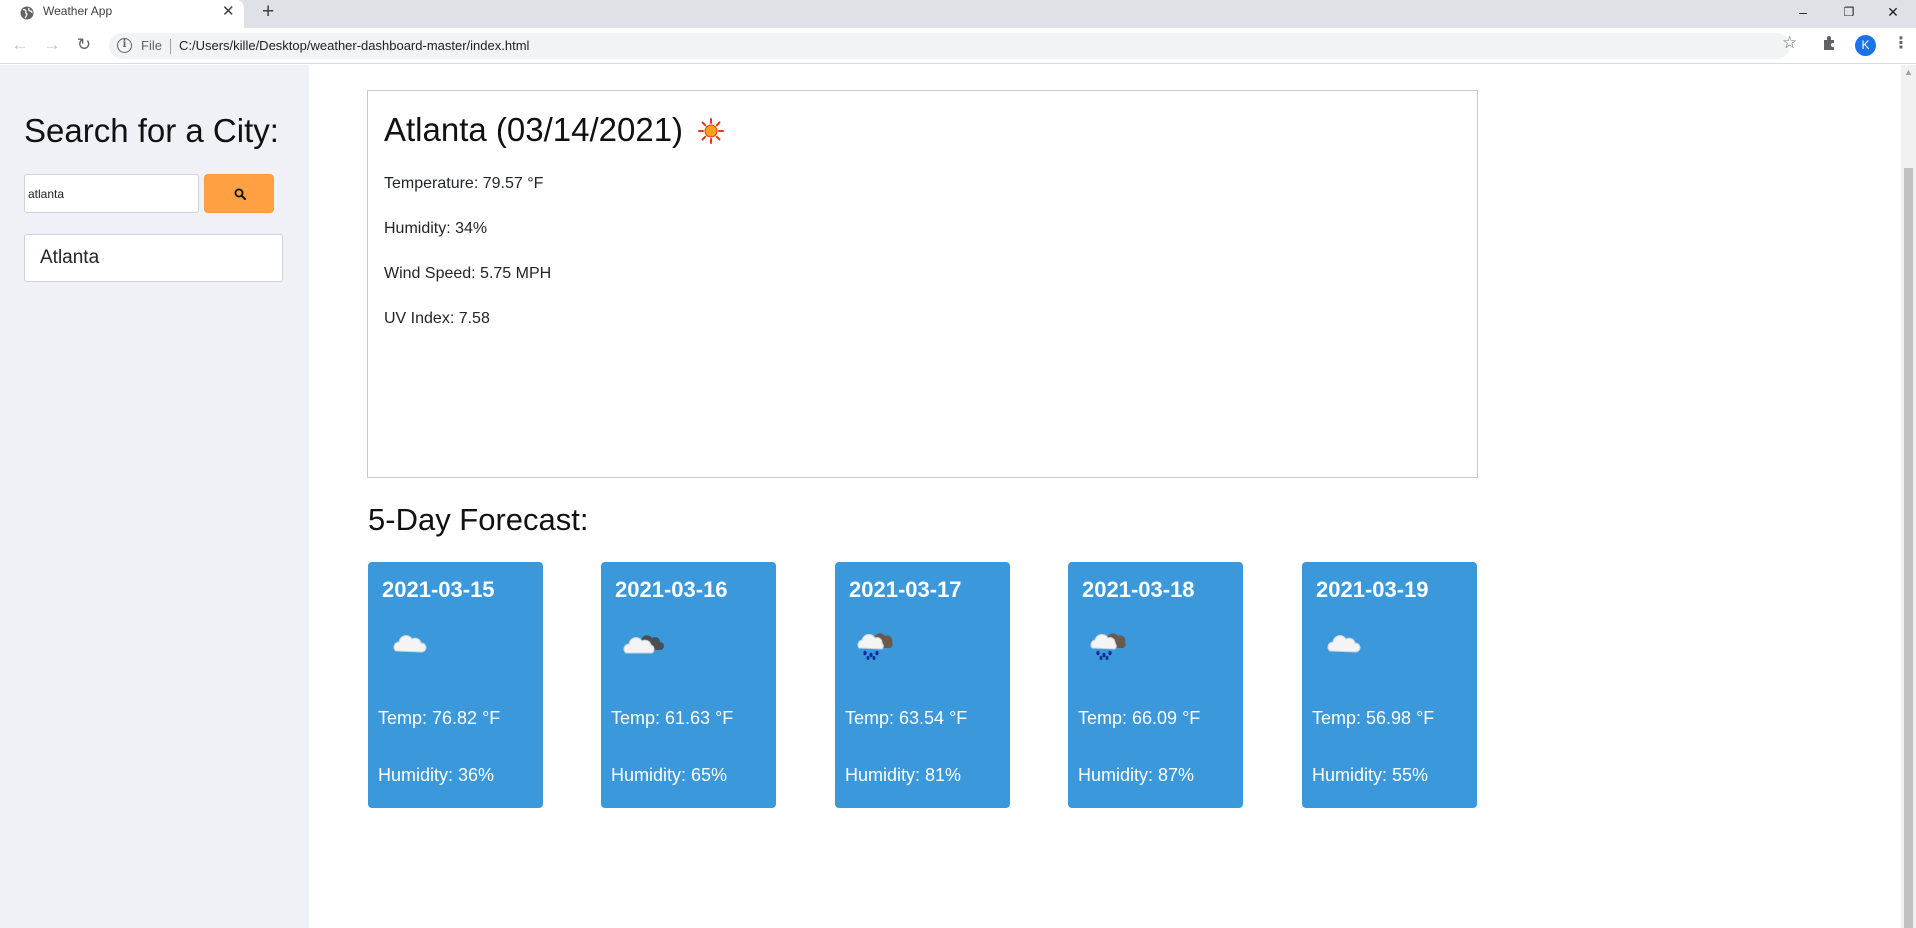  I want to click on forecast-date: 2021-03-15, so click(438, 589).